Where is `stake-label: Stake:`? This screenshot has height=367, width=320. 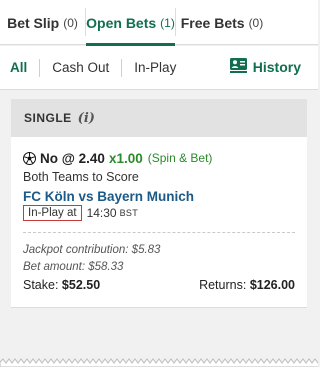
stake-label: Stake: is located at coordinates (41, 285).